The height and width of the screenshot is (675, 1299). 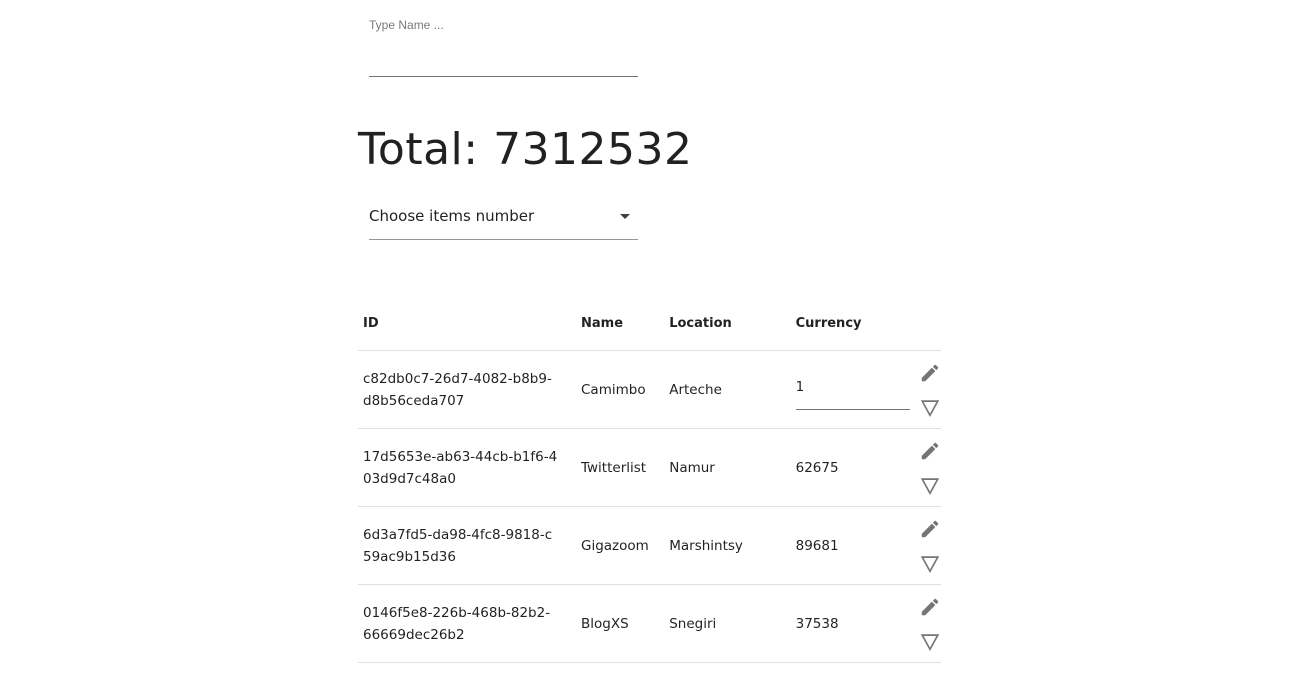 I want to click on header-name: Name, so click(x=625, y=324).